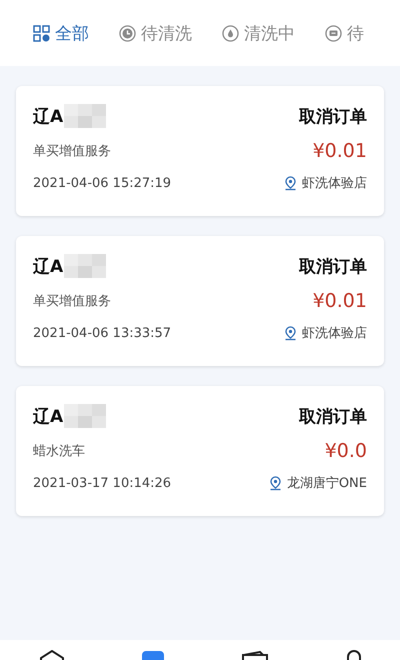 The width and height of the screenshot is (400, 660). I want to click on wallet-icon, so click(254, 655).